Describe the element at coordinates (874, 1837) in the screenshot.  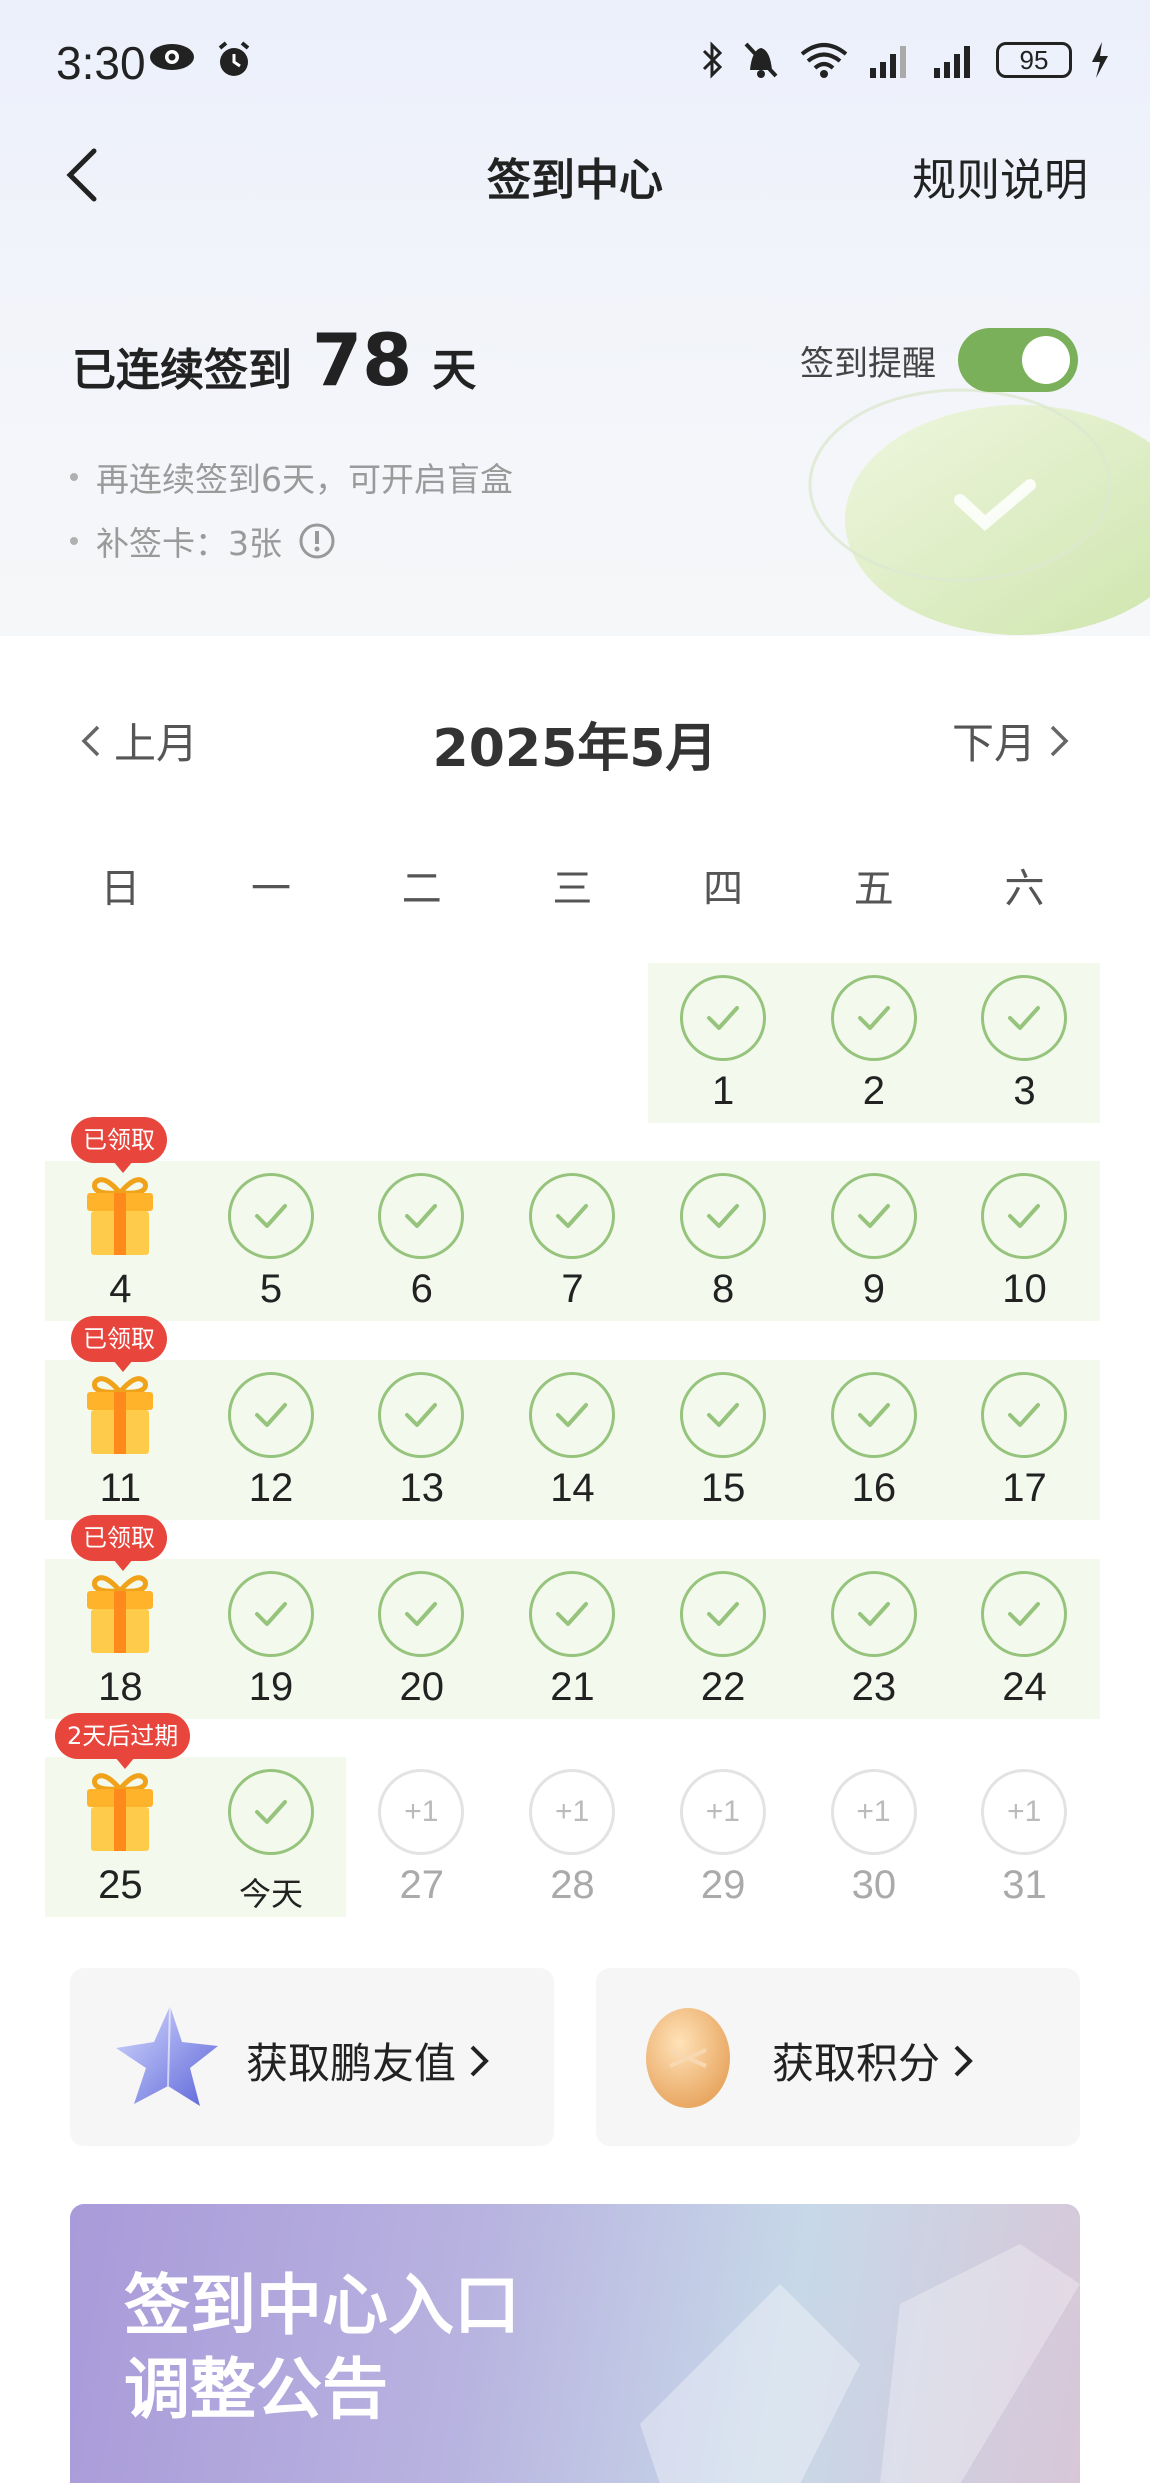
I see `calendar-day: +1 30` at that location.